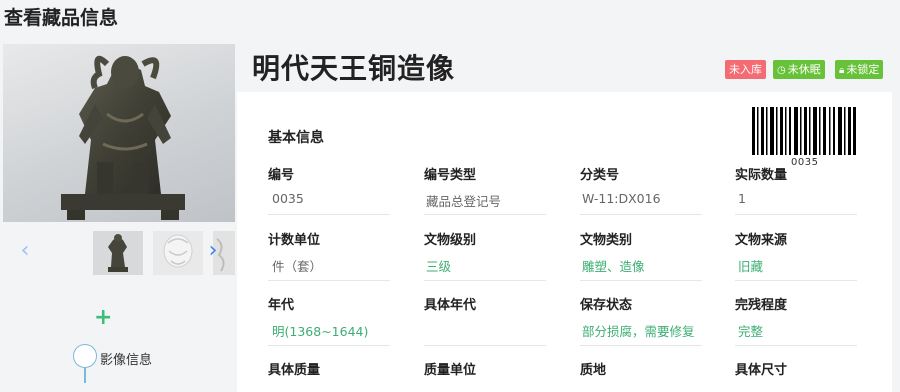 Image resolution: width=900 pixels, height=392 pixels. I want to click on timeline-line, so click(85, 375).